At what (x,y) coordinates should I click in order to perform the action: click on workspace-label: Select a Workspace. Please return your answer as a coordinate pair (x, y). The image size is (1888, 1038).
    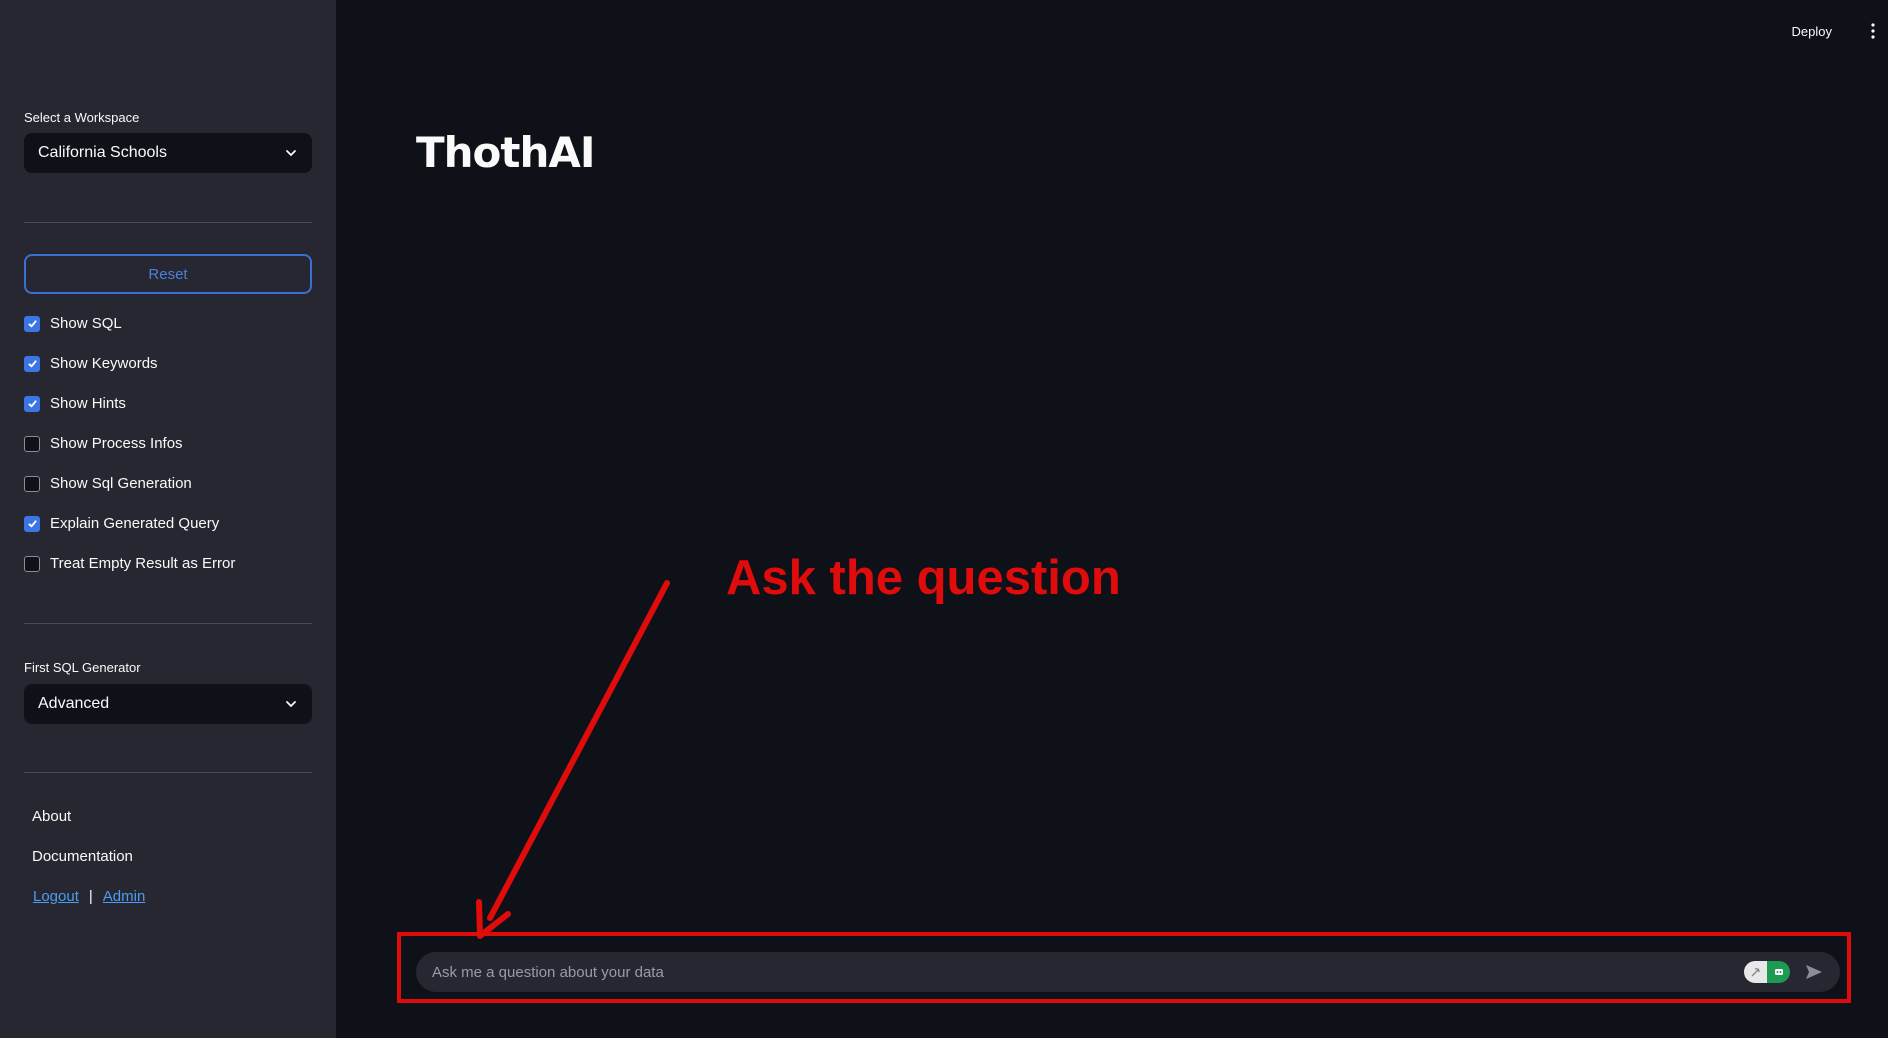
    Looking at the image, I should click on (82, 117).